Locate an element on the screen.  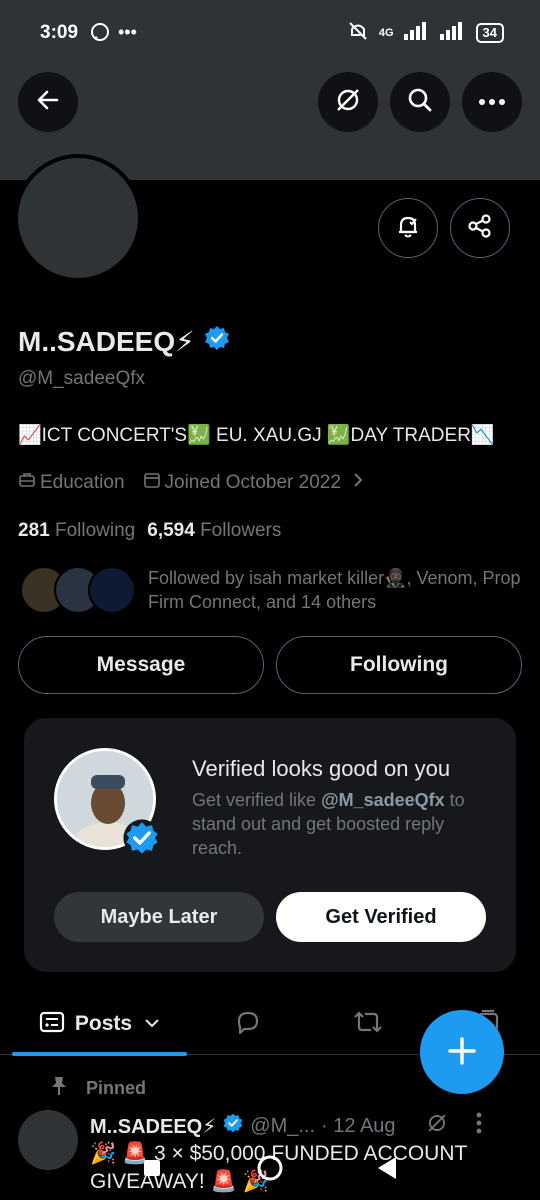
posts-feed-icon is located at coordinates (52, 1024).